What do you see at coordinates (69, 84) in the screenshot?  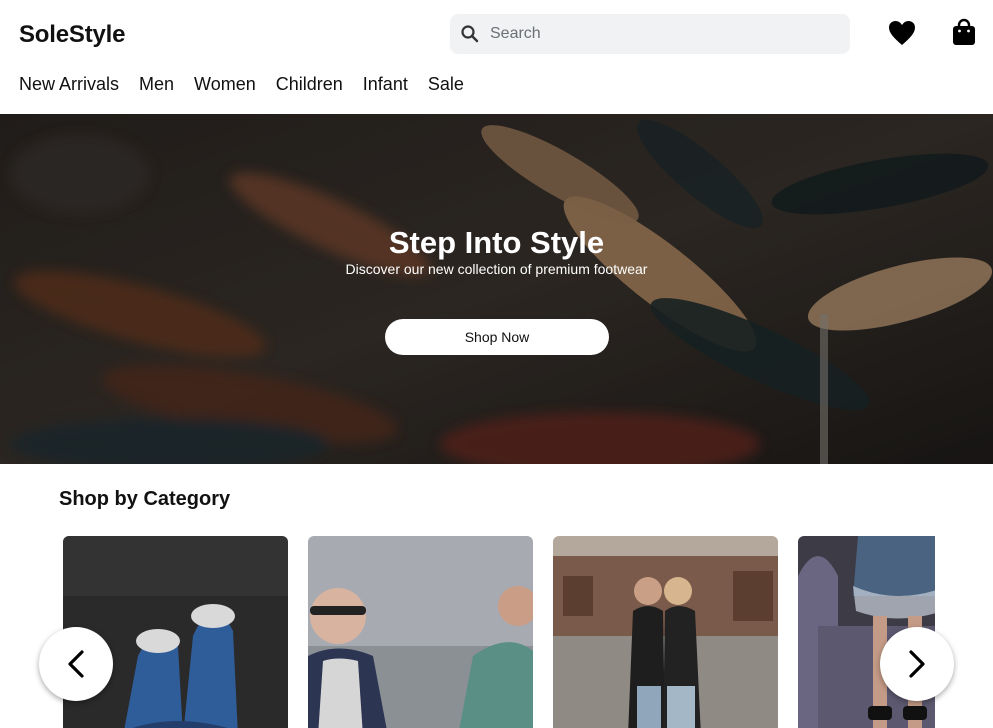 I see `nav-item-new-arrivals: New Arrivals` at bounding box center [69, 84].